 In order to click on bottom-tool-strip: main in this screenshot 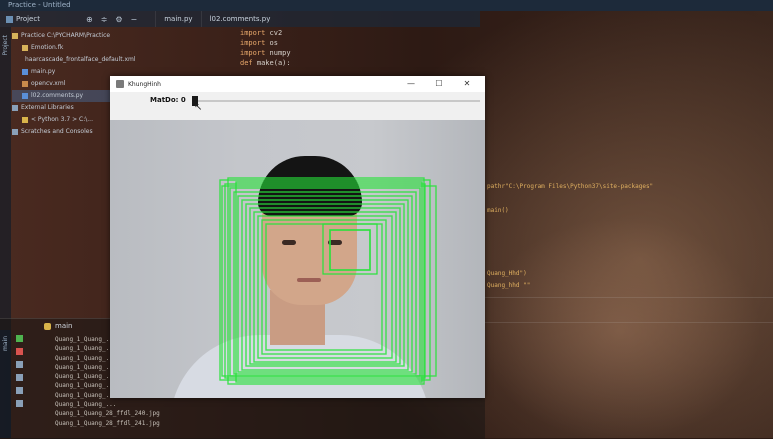, I will do `click(5, 384)`.